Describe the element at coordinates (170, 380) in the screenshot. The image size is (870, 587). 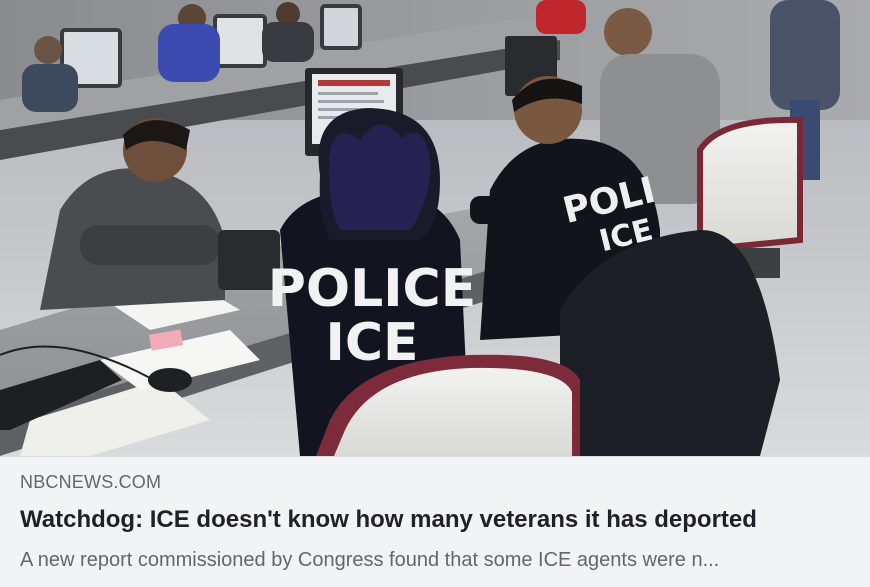
I see `mouse` at that location.